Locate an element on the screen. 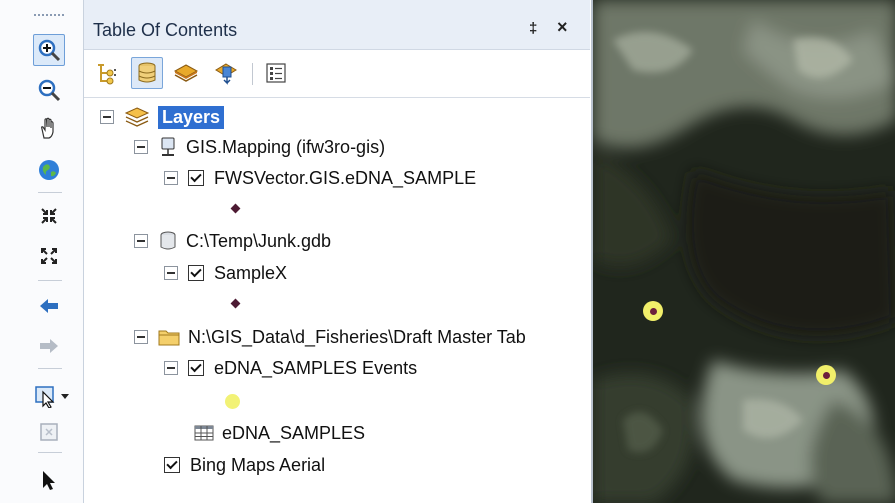  zoom-in-icon is located at coordinates (49, 50).